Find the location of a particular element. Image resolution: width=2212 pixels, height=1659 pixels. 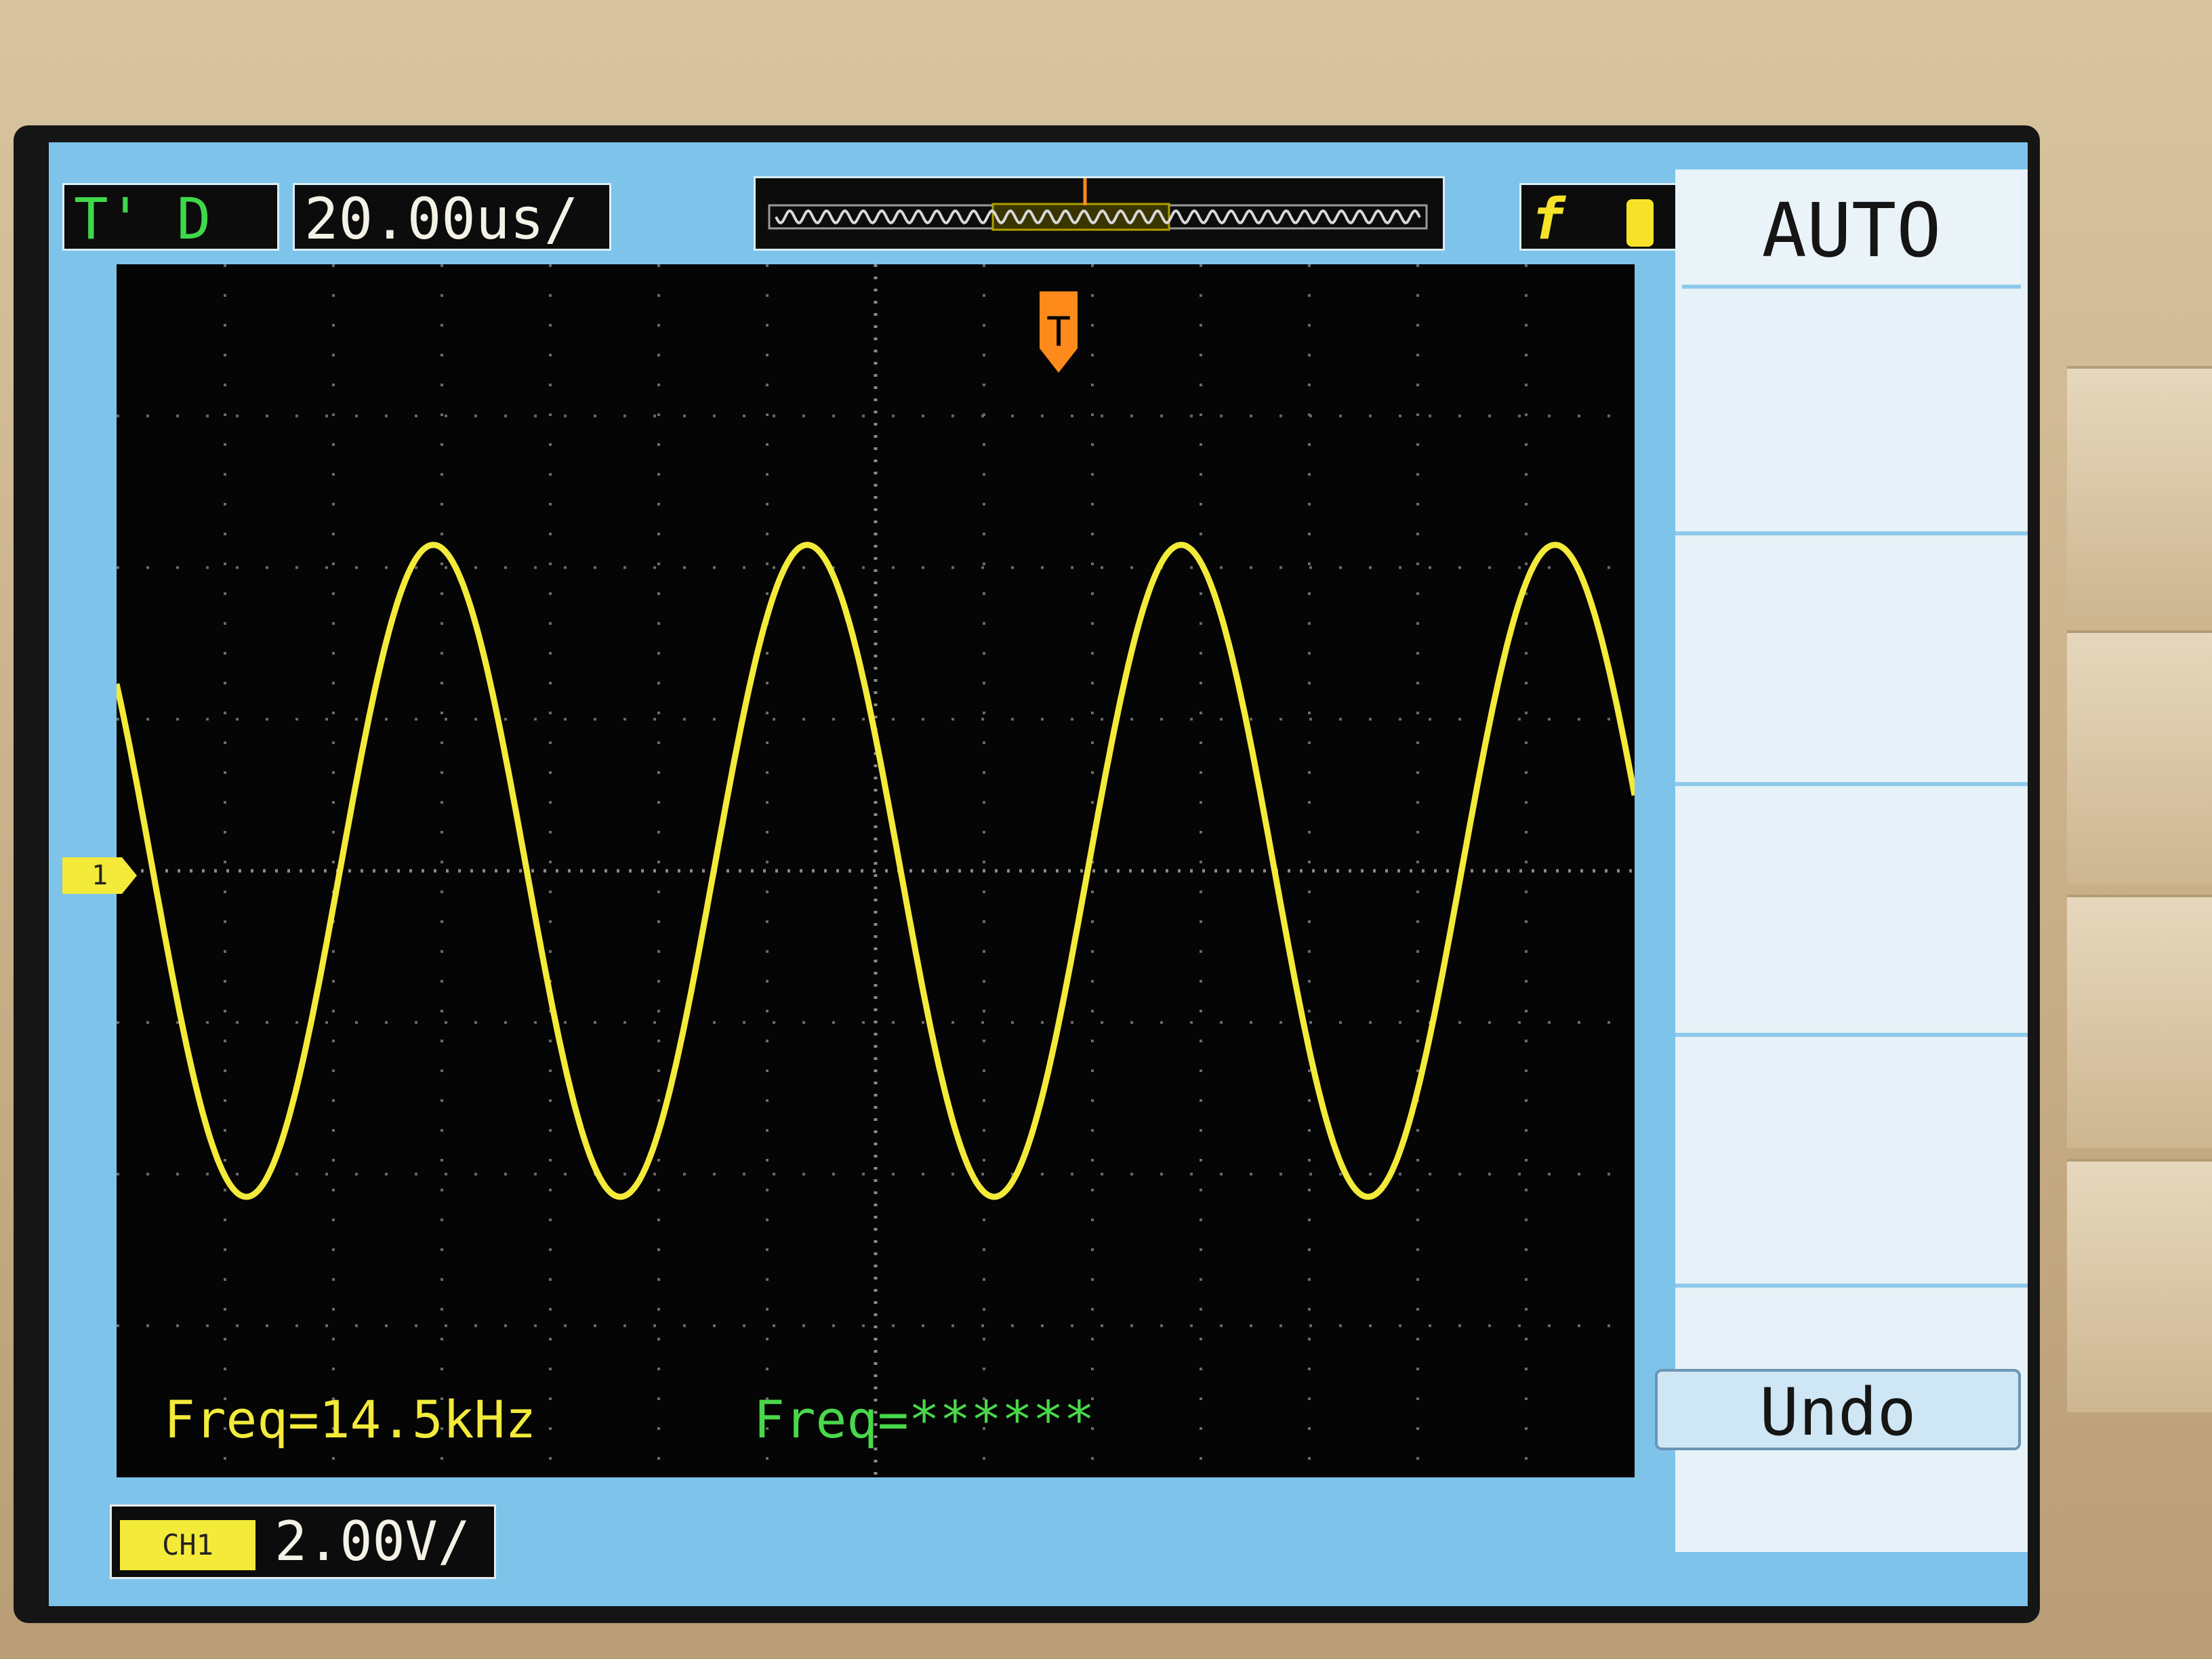

softkey-auto: AUTO is located at coordinates (1851, 232).